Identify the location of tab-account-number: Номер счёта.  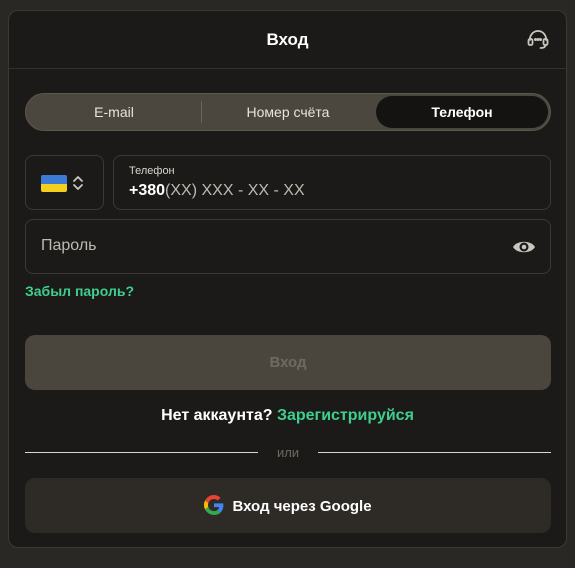
(288, 112).